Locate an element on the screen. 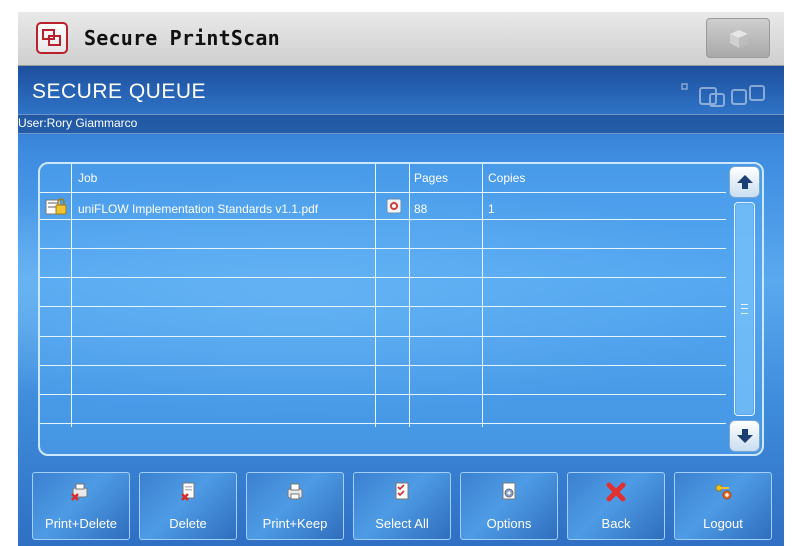 The width and height of the screenshot is (792, 546). print-delete-icon is located at coordinates (79, 492).